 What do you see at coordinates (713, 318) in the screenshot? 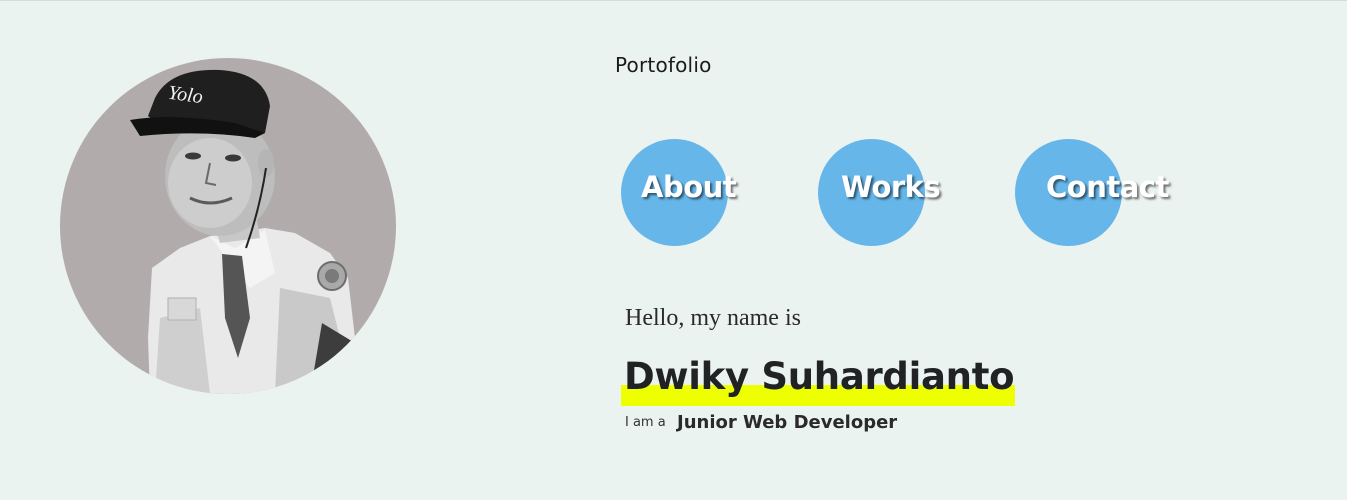
I see `greeting-text: Hello, my name is` at bounding box center [713, 318].